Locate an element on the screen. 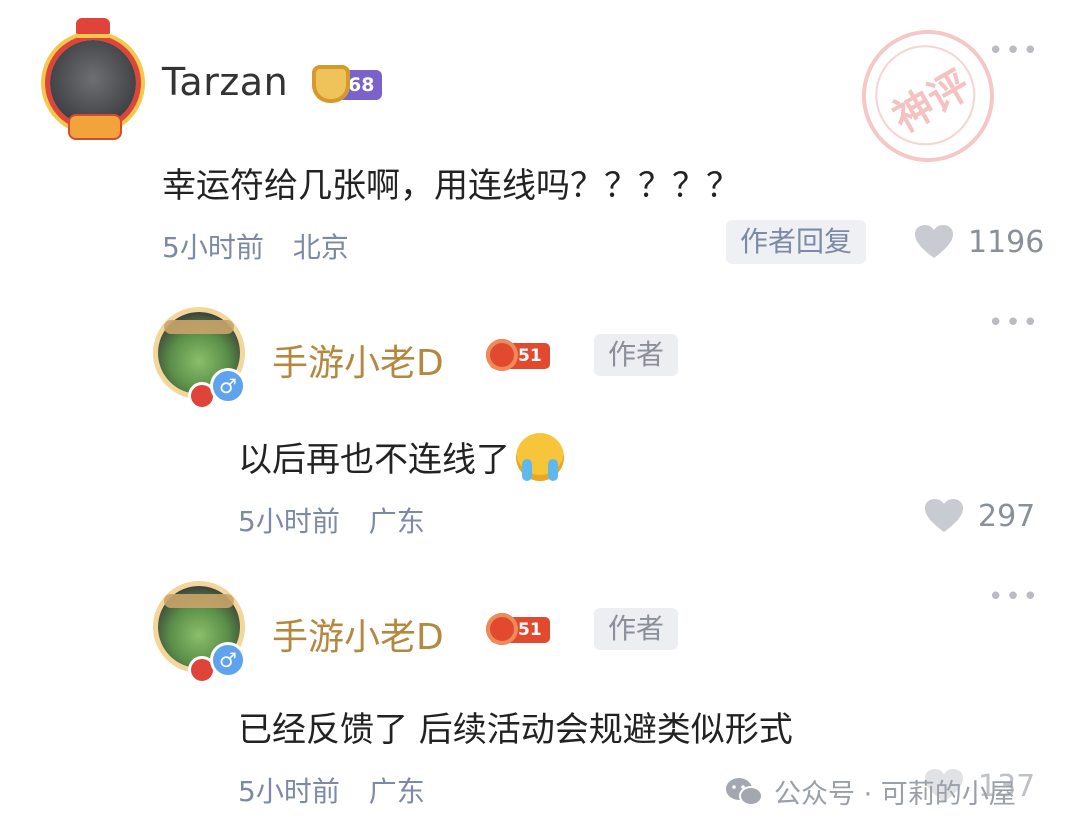  like-count: 297 is located at coordinates (1007, 516).